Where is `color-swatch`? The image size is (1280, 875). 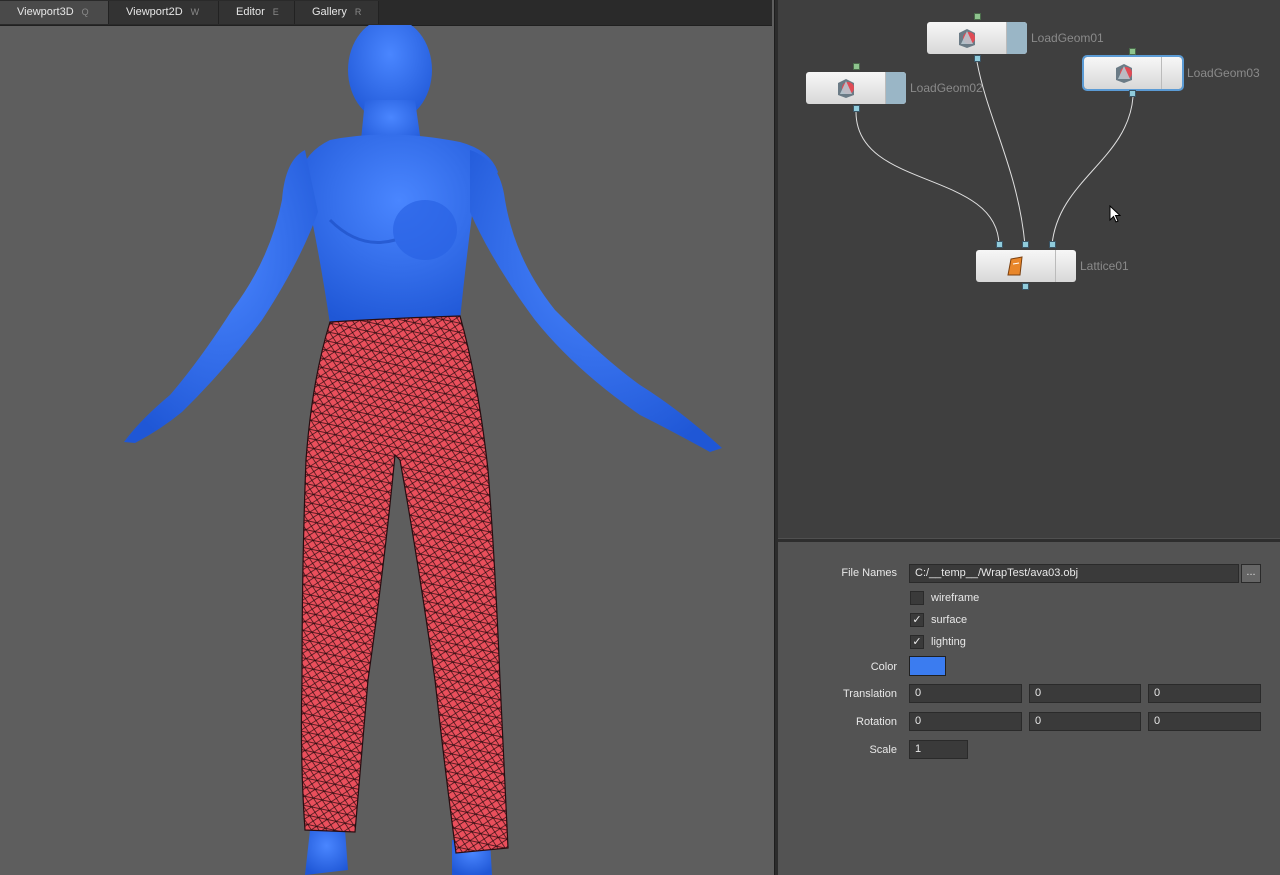
color-swatch is located at coordinates (927, 666).